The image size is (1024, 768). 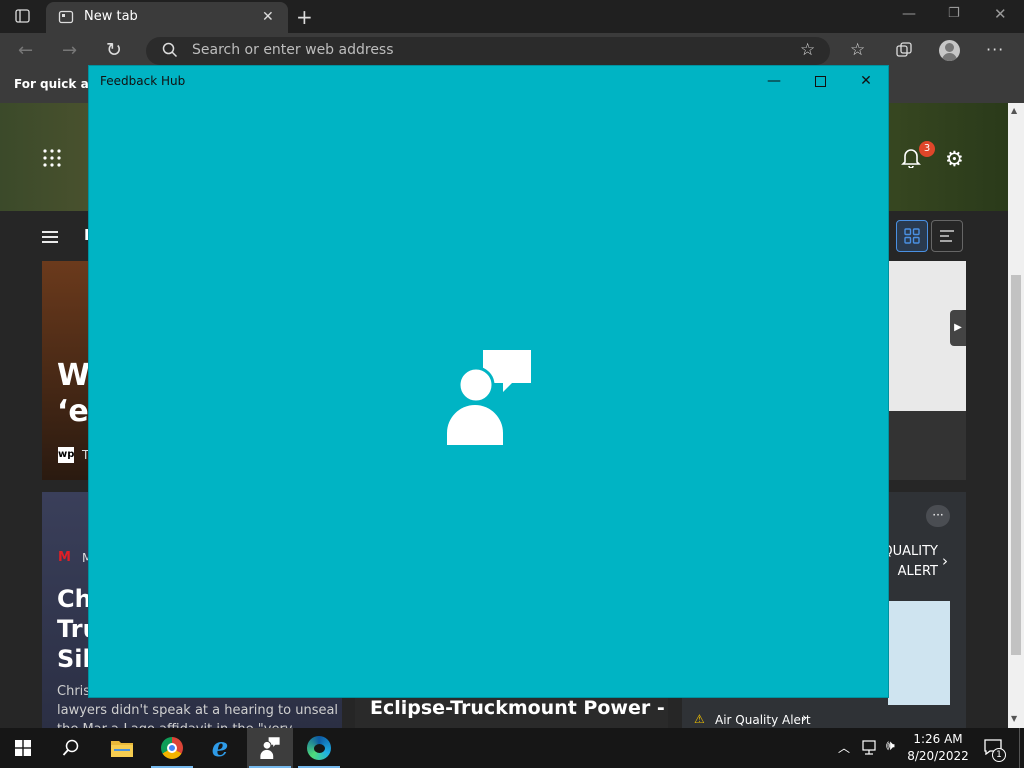 I want to click on chrome-icon, so click(x=172, y=748).